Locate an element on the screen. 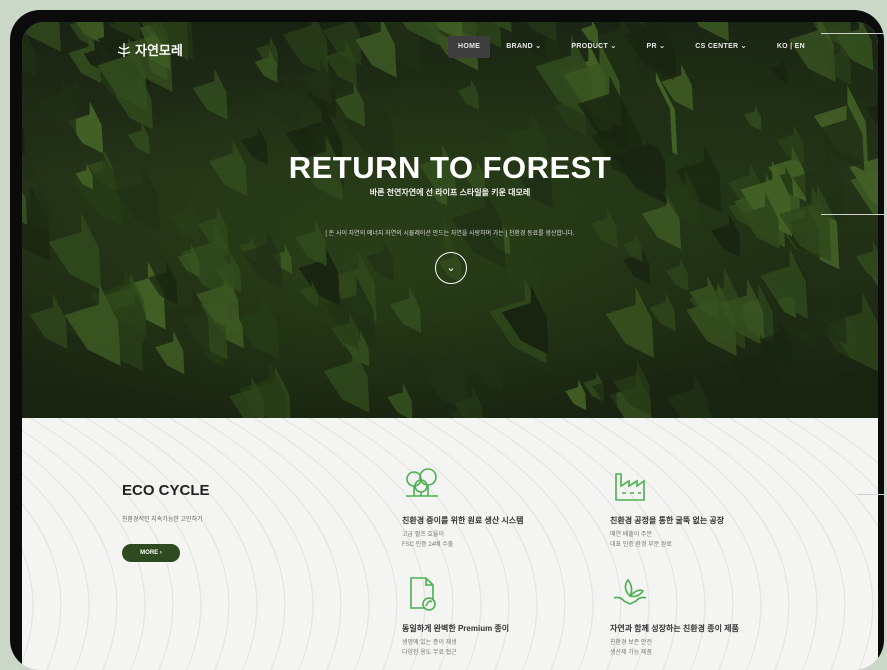 The image size is (887, 670). leaf-logo-icon is located at coordinates (124, 49).